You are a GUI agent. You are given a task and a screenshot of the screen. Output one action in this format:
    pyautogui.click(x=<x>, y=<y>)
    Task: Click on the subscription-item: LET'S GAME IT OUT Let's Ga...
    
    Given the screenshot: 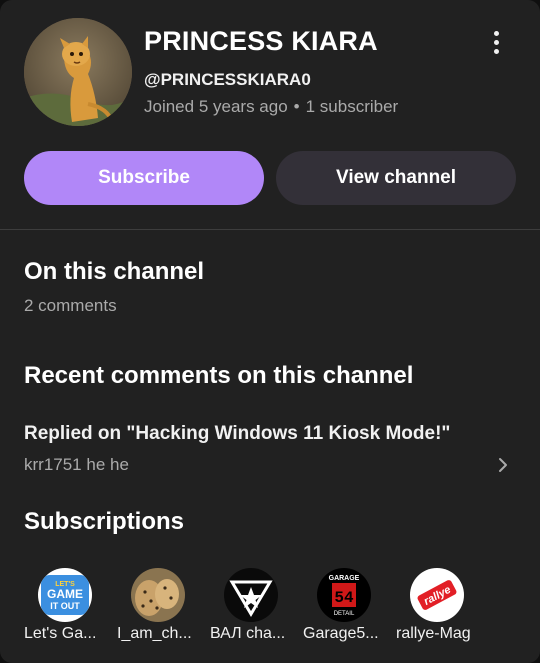 What is the action you would take?
    pyautogui.click(x=67, y=606)
    